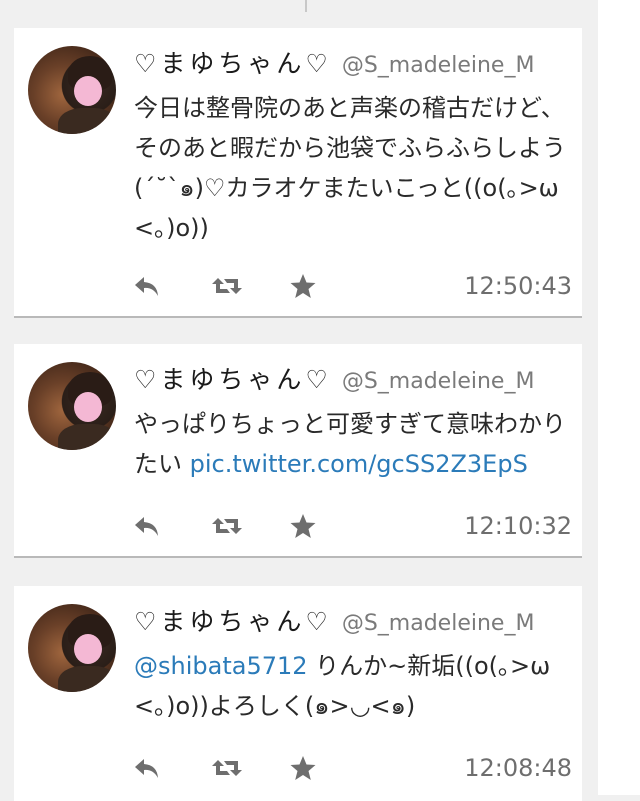  What do you see at coordinates (619, 397) in the screenshot?
I see `right-margin` at bounding box center [619, 397].